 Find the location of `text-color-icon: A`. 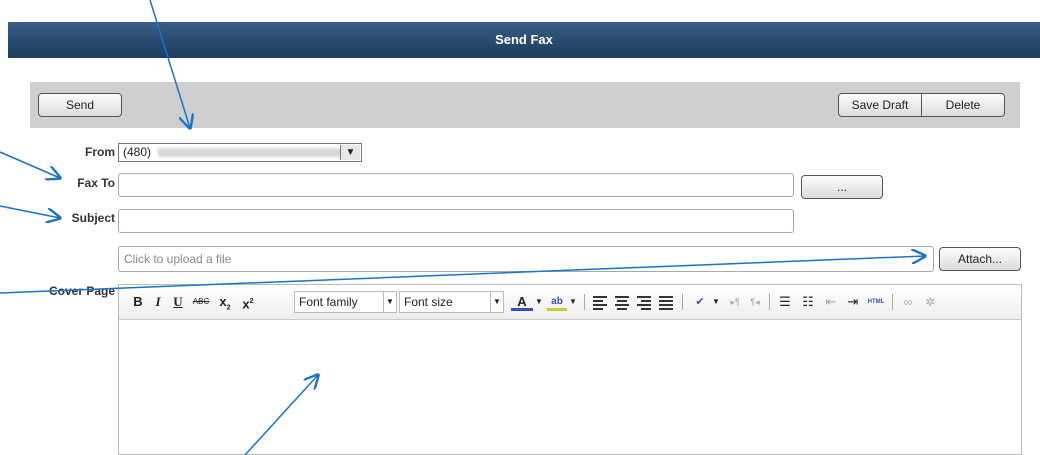

text-color-icon: A is located at coordinates (522, 302).